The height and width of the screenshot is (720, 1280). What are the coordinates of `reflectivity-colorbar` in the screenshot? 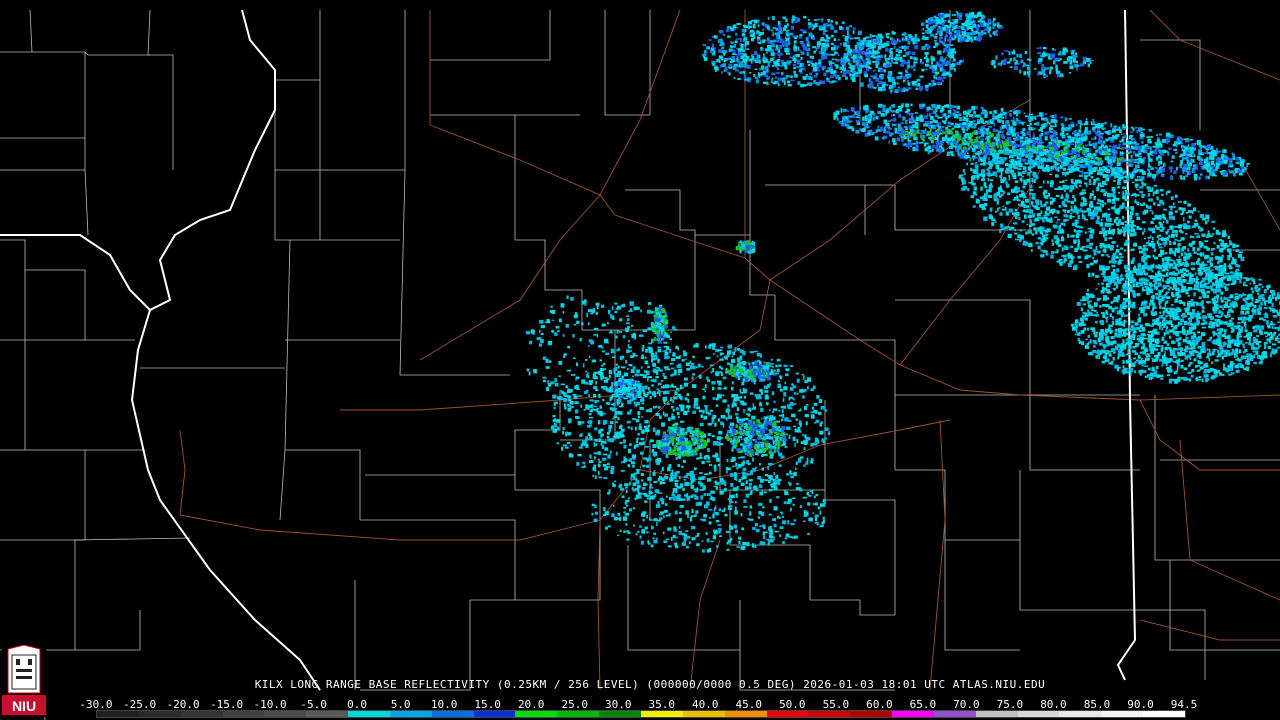 It's located at (641, 714).